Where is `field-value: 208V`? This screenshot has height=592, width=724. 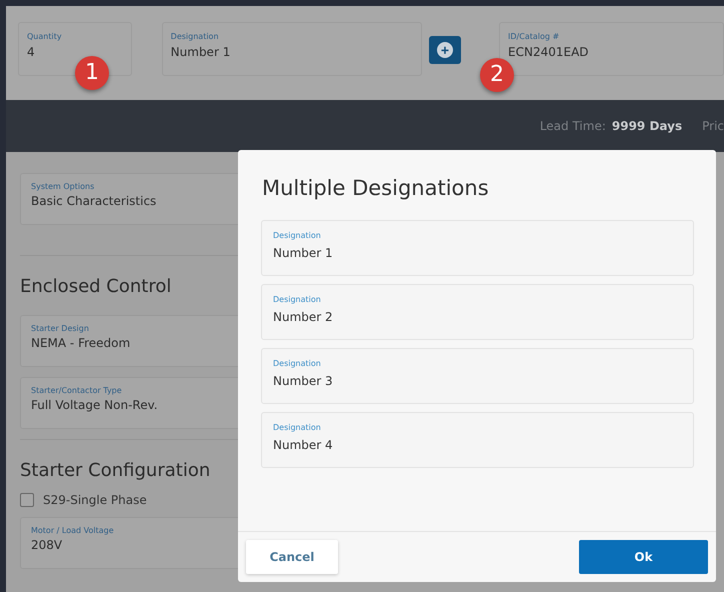
field-value: 208V is located at coordinates (47, 545).